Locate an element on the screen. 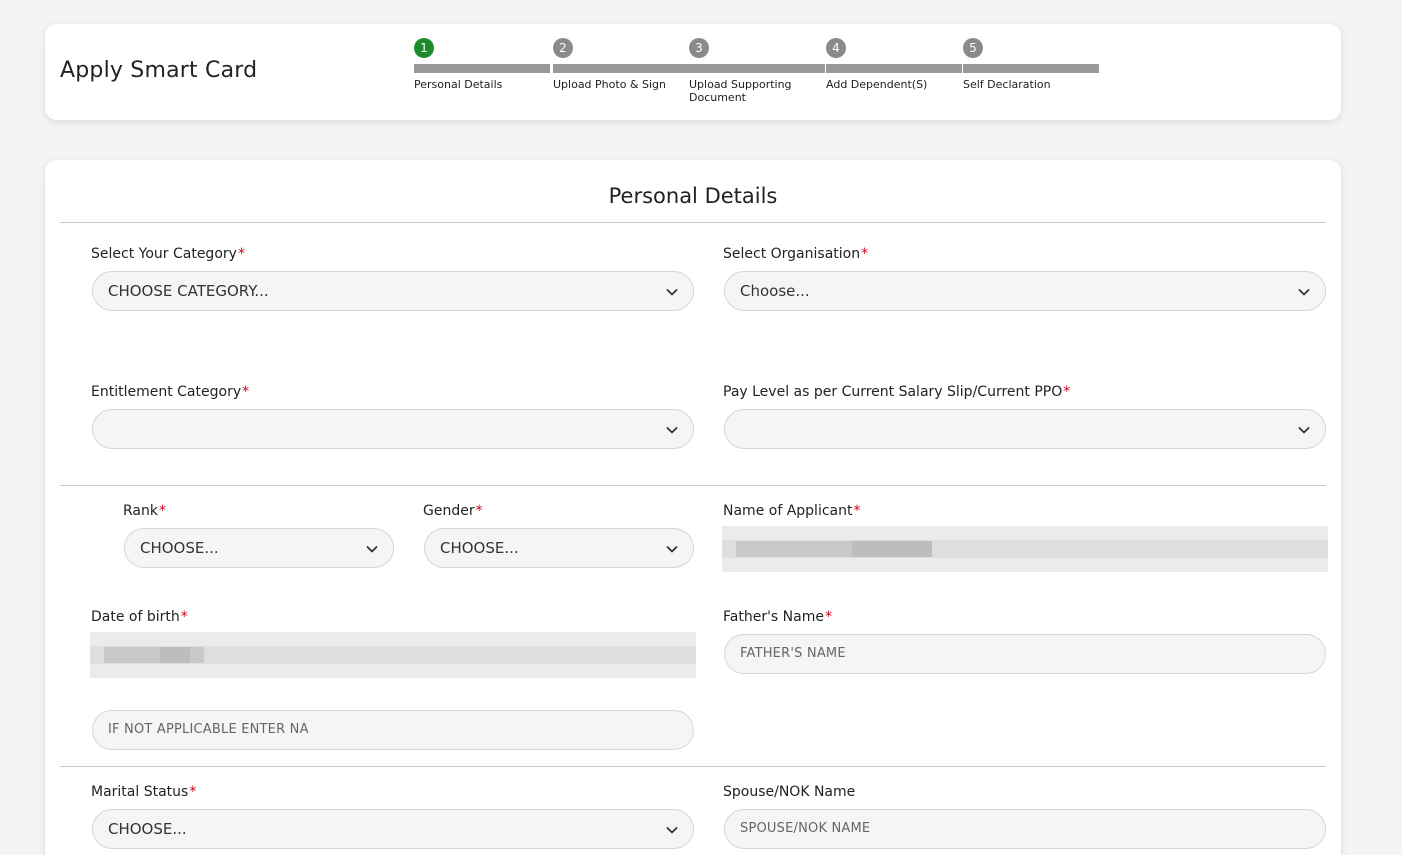 Image resolution: width=1402 pixels, height=855 pixels. step-label: Personal Details is located at coordinates (458, 84).